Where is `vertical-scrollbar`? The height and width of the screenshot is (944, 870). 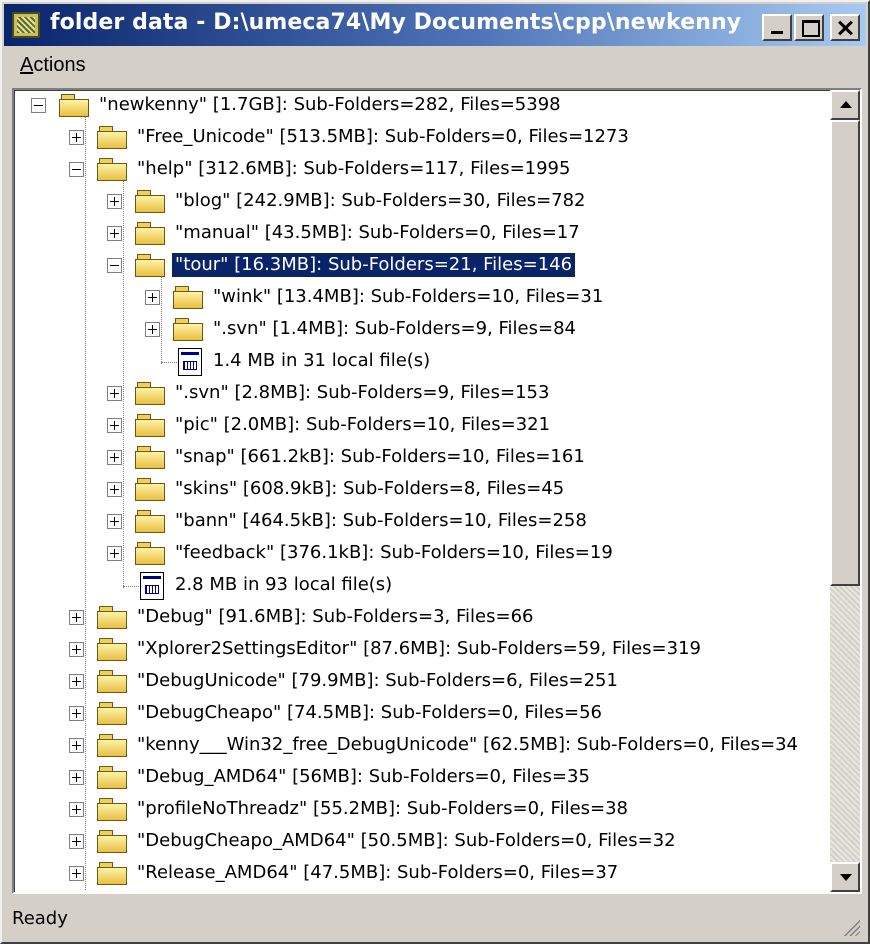
vertical-scrollbar is located at coordinates (845, 491).